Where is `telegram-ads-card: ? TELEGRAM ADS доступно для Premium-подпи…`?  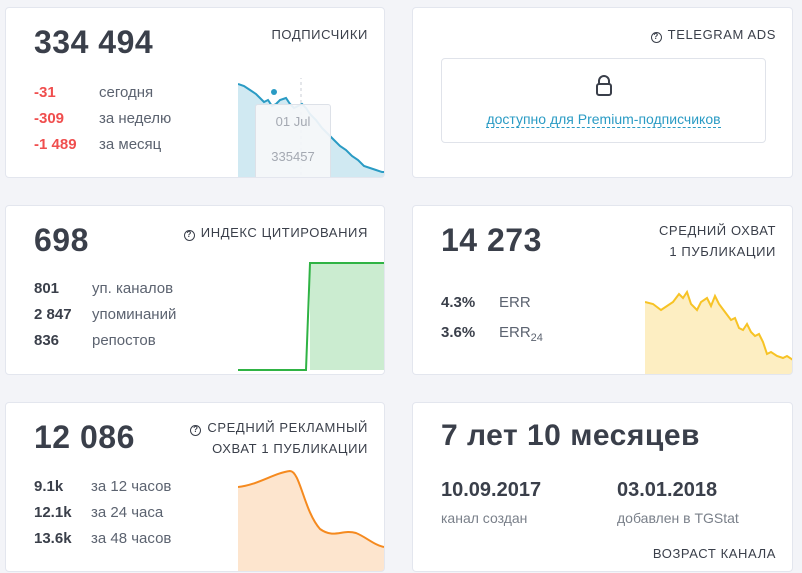 telegram-ads-card: ? TELEGRAM ADS доступно для Premium-подпи… is located at coordinates (602, 92).